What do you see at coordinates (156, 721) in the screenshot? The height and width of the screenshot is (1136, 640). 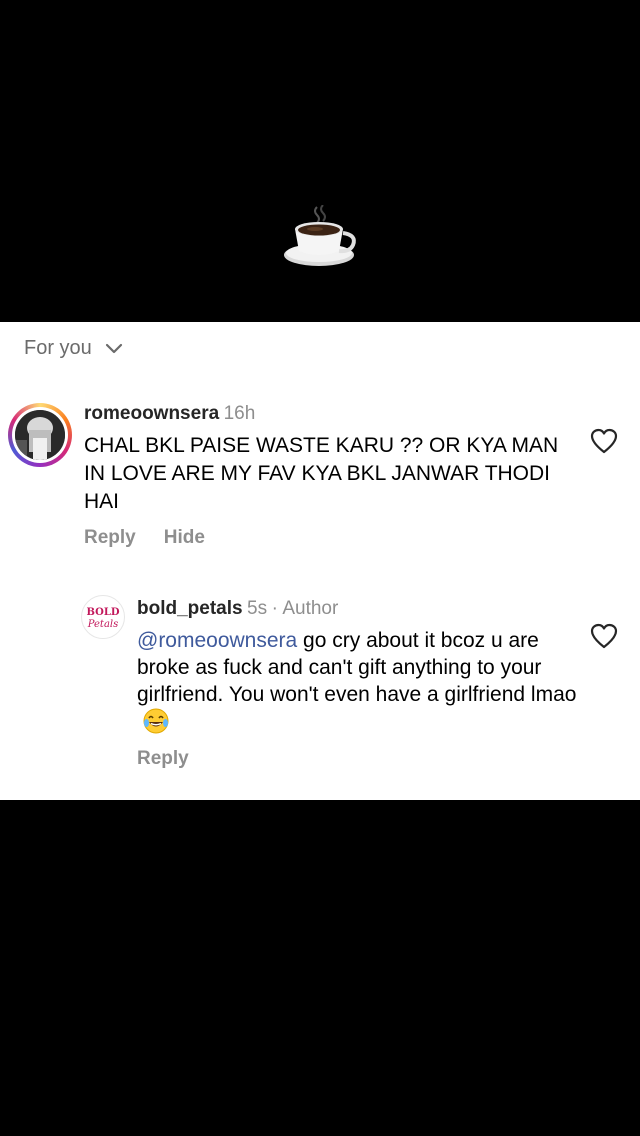 I see `laughing-tears-emoji-icon` at bounding box center [156, 721].